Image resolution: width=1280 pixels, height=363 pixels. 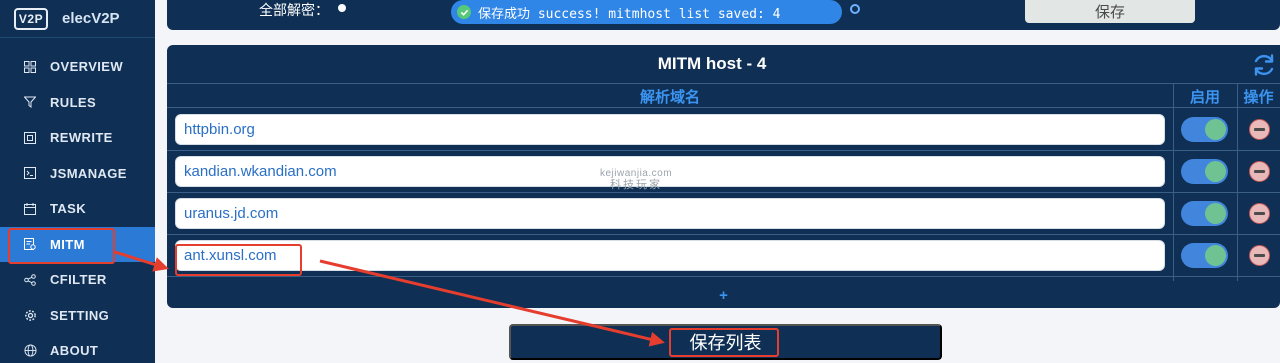 I want to click on check-circle-icon, so click(x=464, y=12).